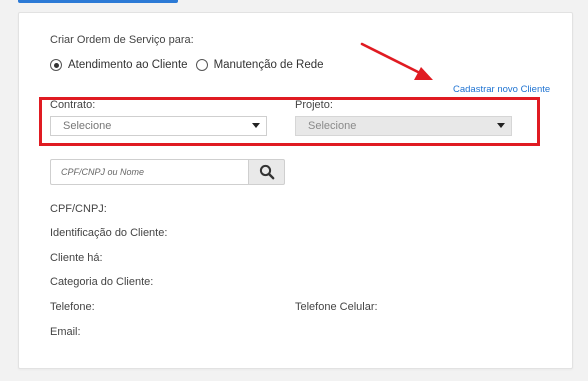 The width and height of the screenshot is (588, 381). I want to click on client-category-label: Categoria do Cliente:, so click(102, 282).